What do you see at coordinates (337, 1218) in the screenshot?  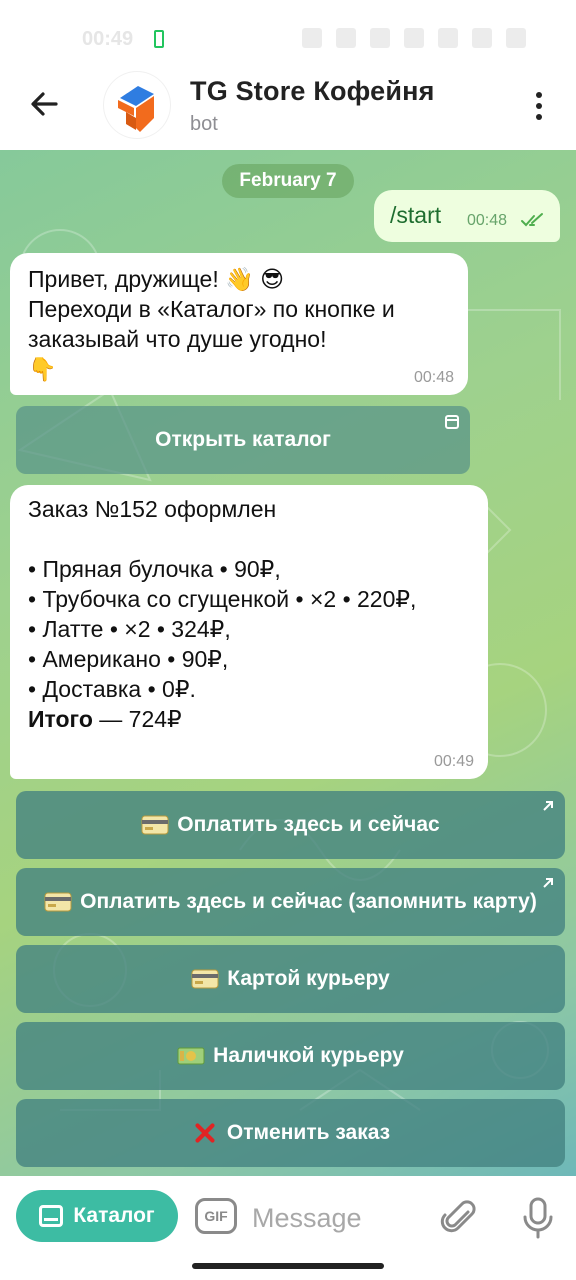 I see `message-input` at bounding box center [337, 1218].